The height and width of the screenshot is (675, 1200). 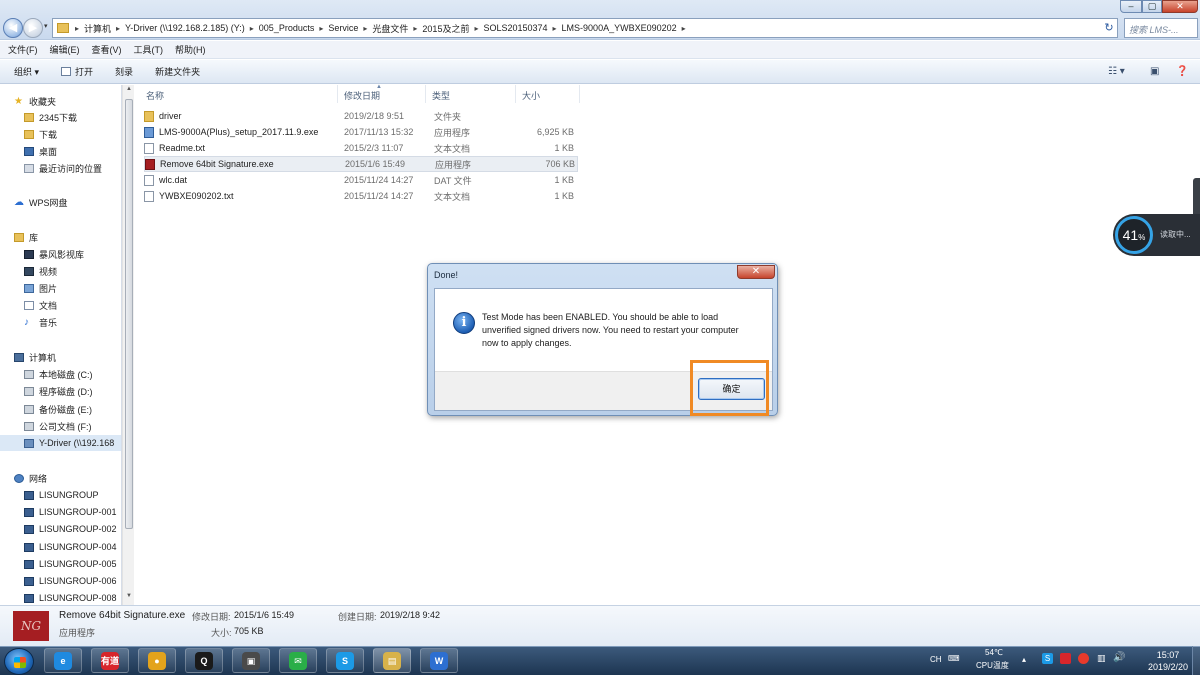 I want to click on menu-help: 帮助(H), so click(x=190, y=49).